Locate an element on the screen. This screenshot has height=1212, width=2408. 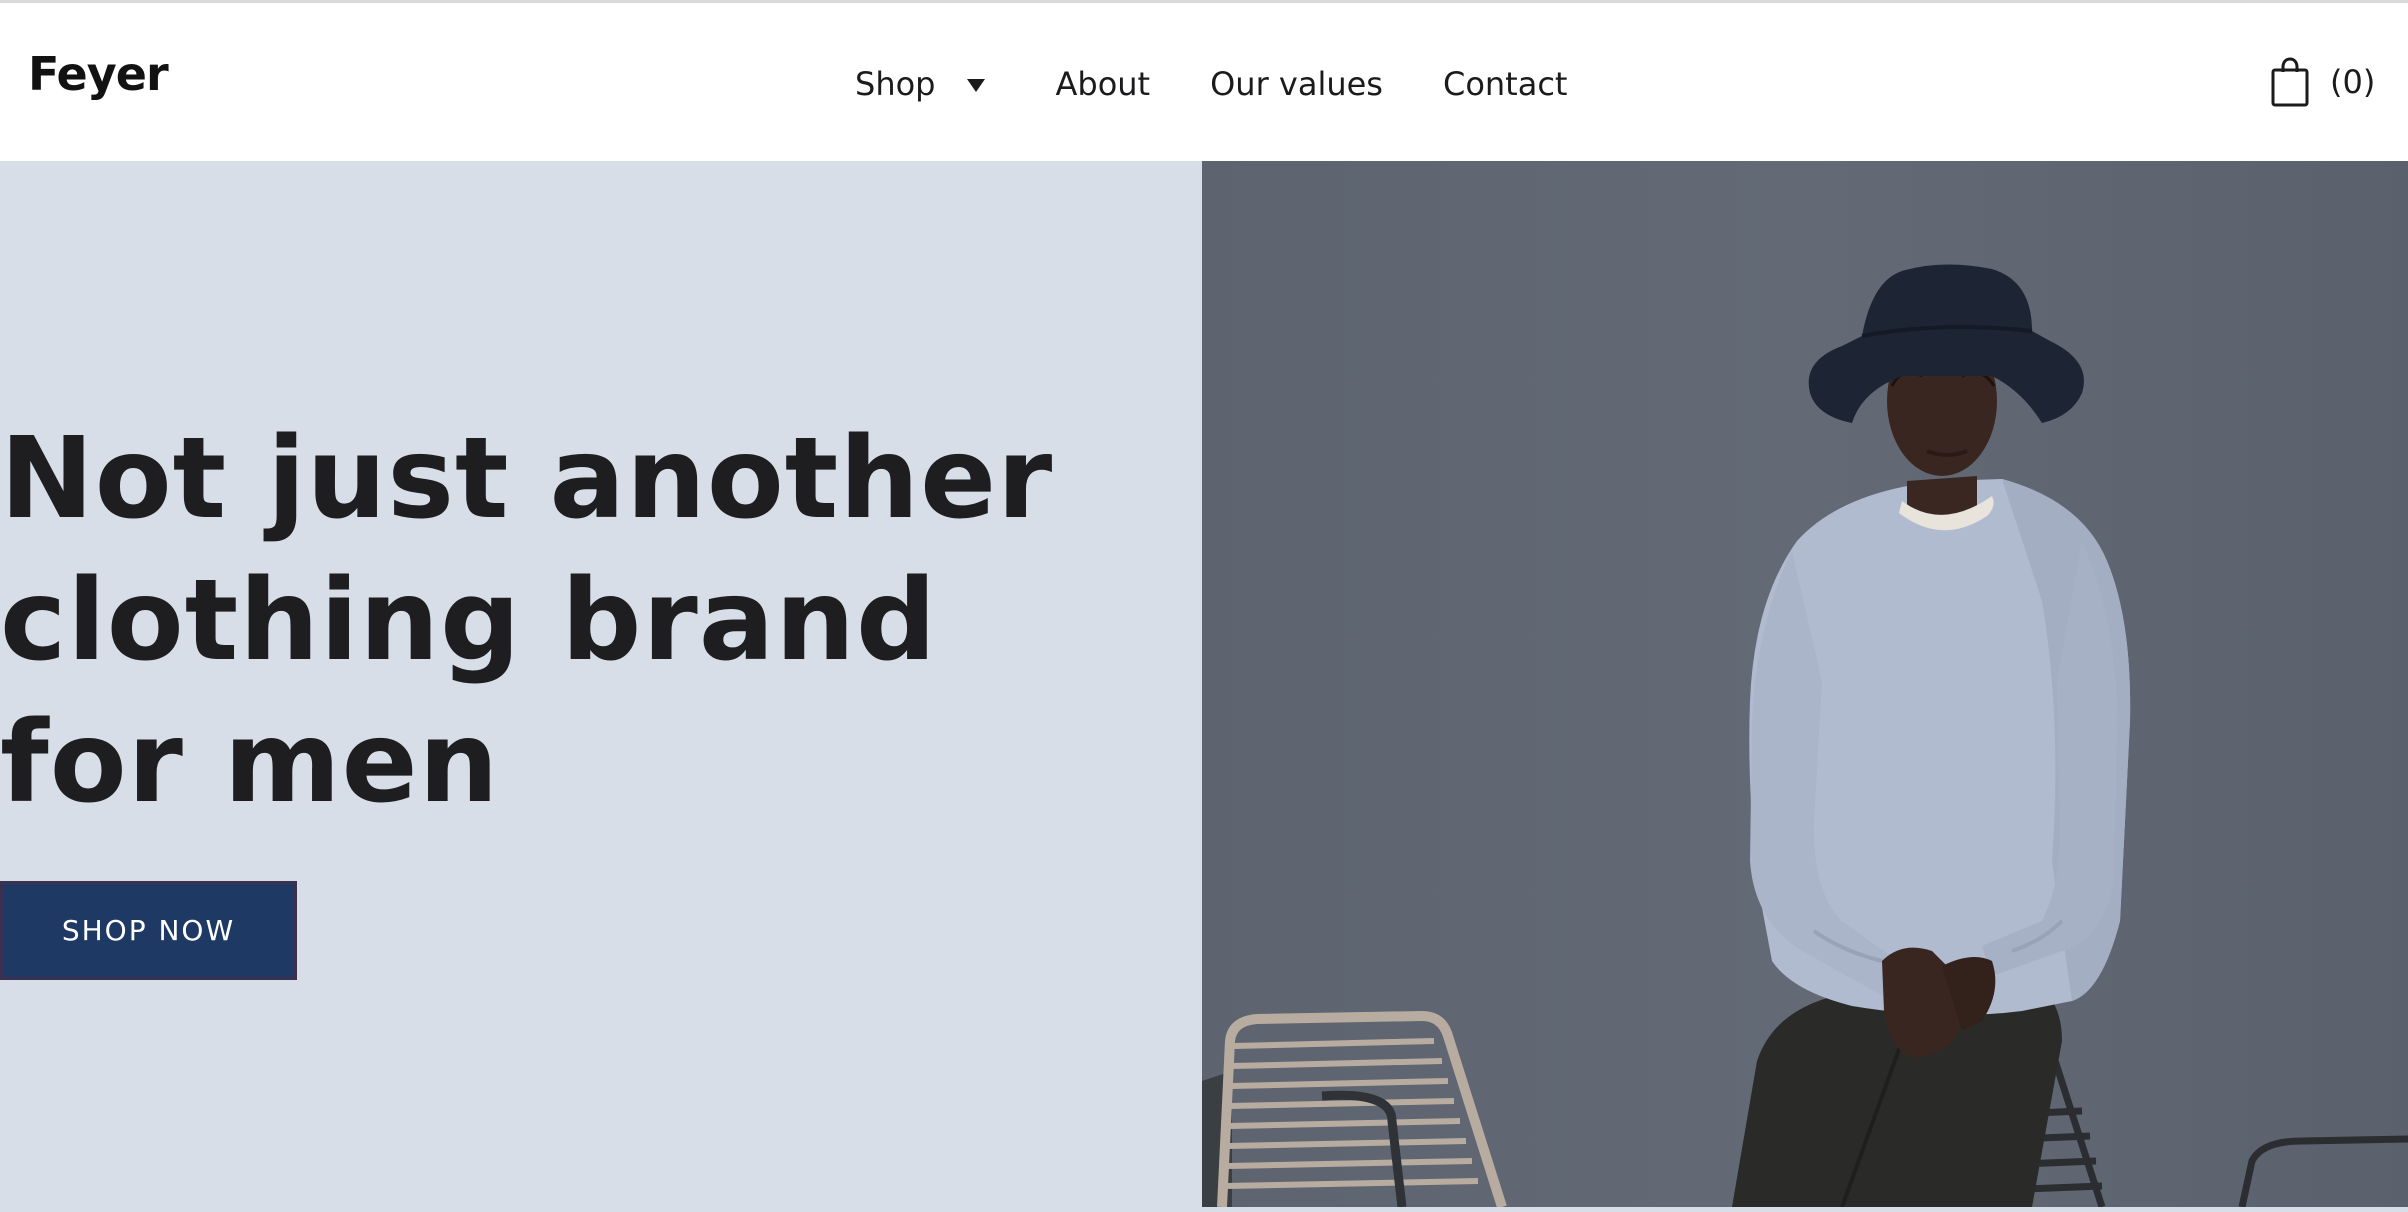
shopping-bag-icon is located at coordinates (2290, 82).